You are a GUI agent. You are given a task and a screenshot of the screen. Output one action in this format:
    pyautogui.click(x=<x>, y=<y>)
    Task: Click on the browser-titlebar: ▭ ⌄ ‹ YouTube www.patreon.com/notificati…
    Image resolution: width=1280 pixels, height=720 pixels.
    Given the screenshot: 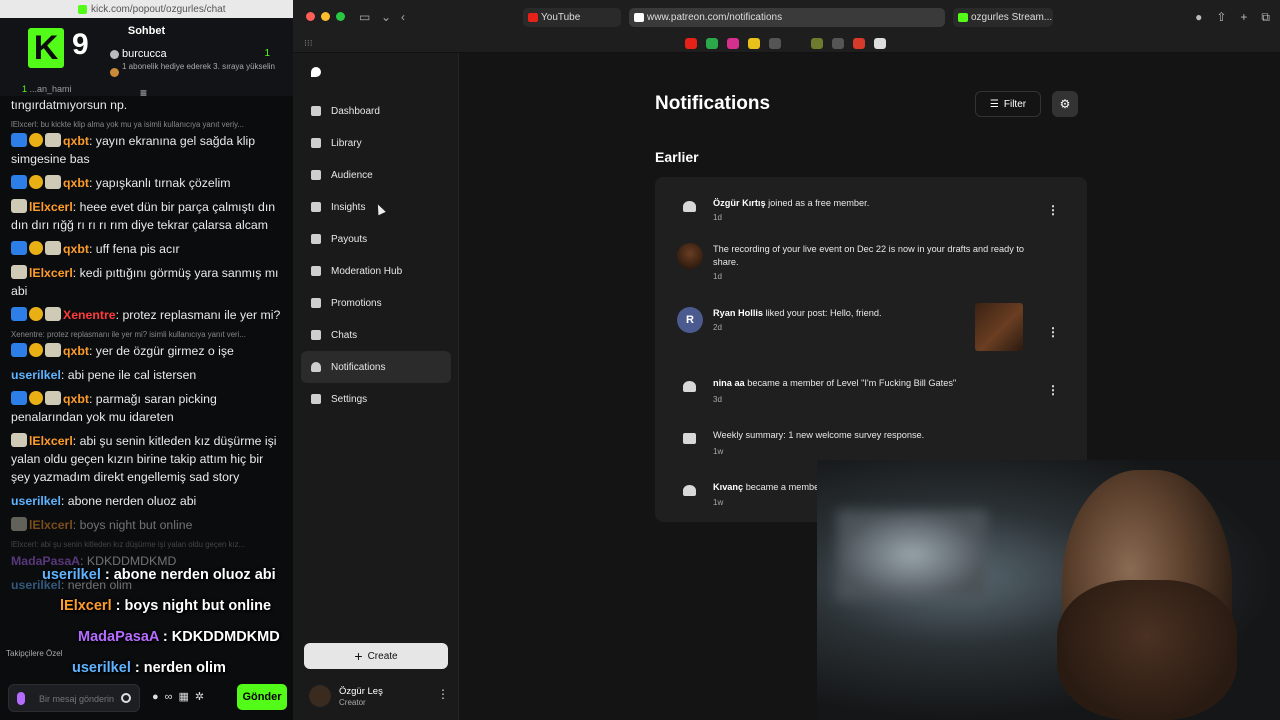 What is the action you would take?
    pyautogui.click(x=786, y=17)
    